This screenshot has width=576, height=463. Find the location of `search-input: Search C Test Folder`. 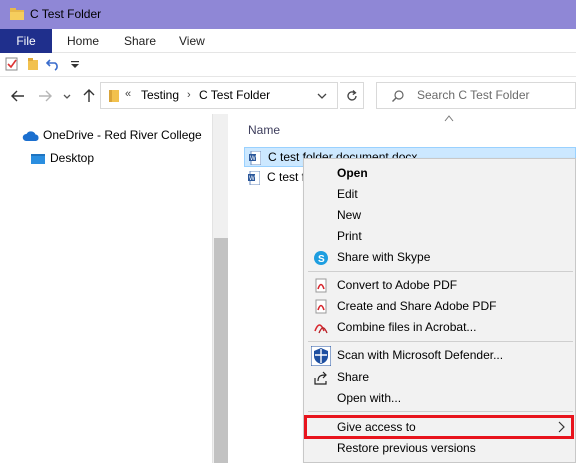

search-input: Search C Test Folder is located at coordinates (476, 95).